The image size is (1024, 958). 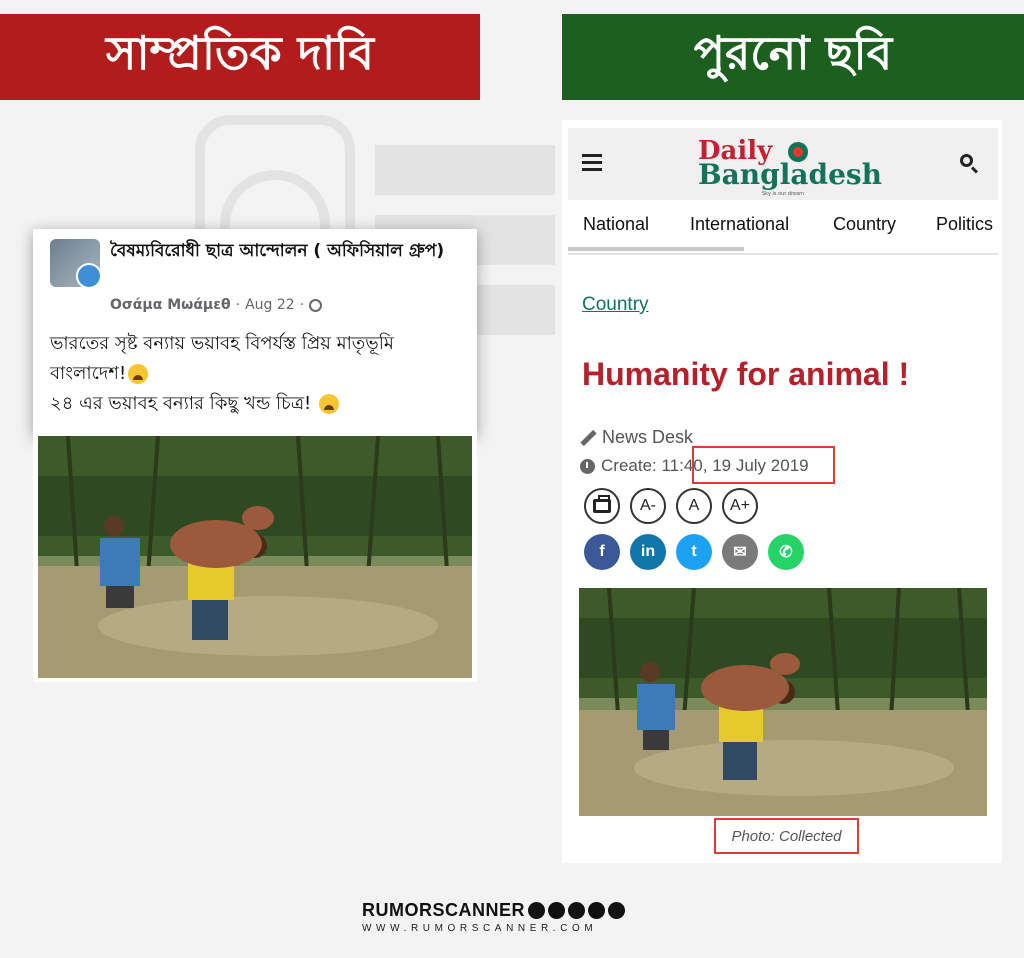 I want to click on date-highlight-box, so click(x=763, y=465).